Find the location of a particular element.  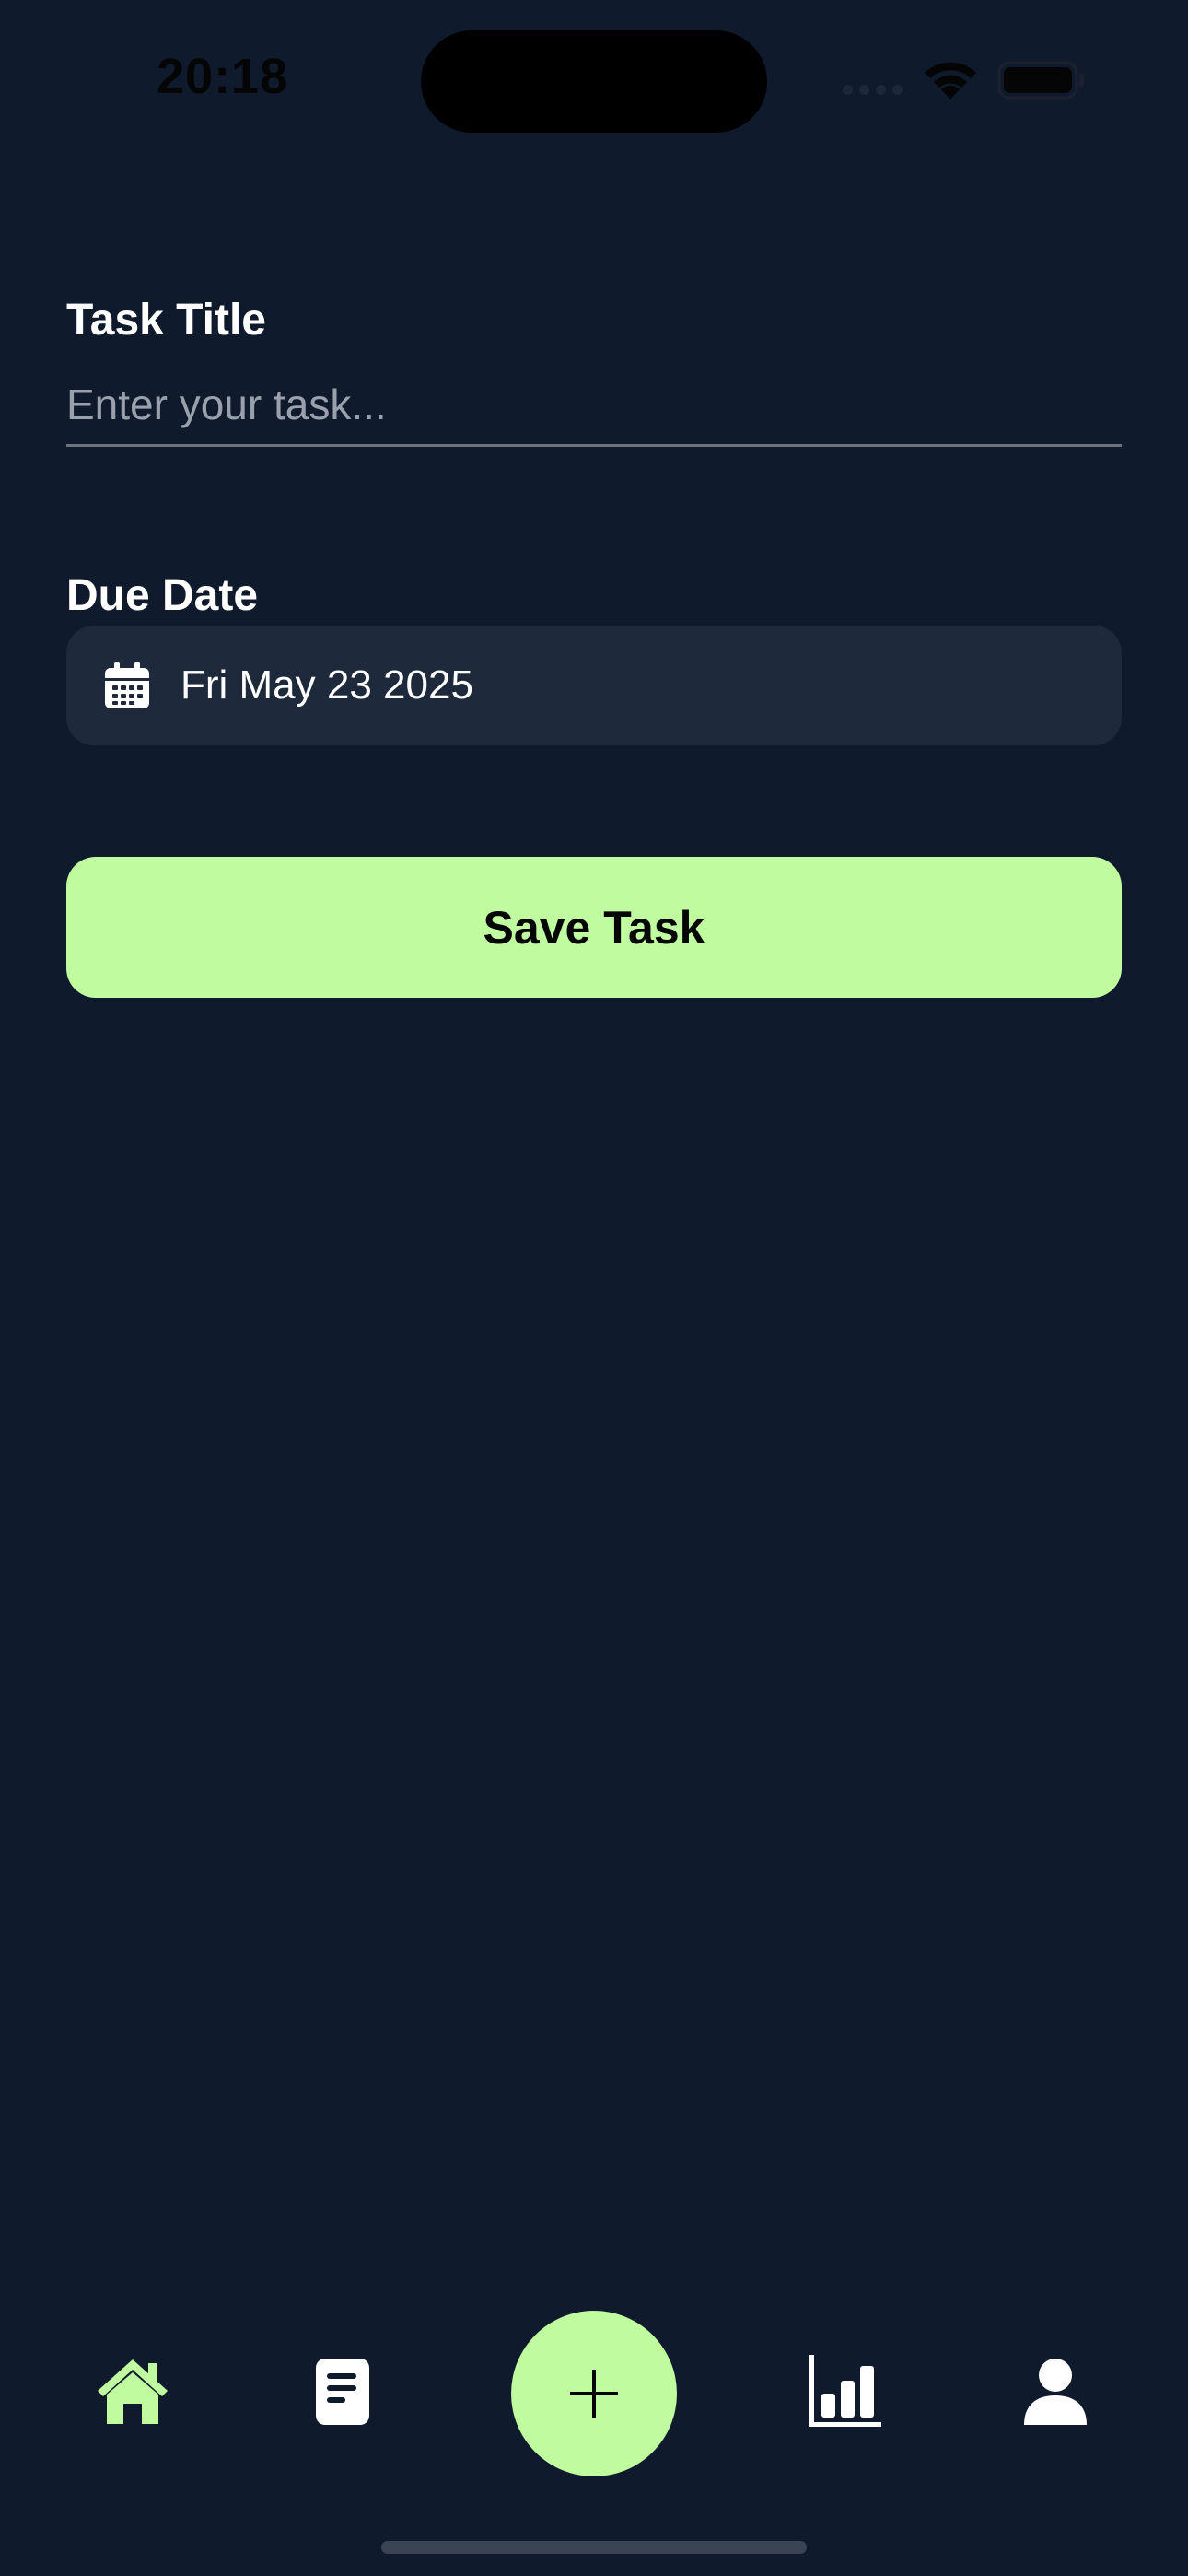

home-icon is located at coordinates (133, 2391).